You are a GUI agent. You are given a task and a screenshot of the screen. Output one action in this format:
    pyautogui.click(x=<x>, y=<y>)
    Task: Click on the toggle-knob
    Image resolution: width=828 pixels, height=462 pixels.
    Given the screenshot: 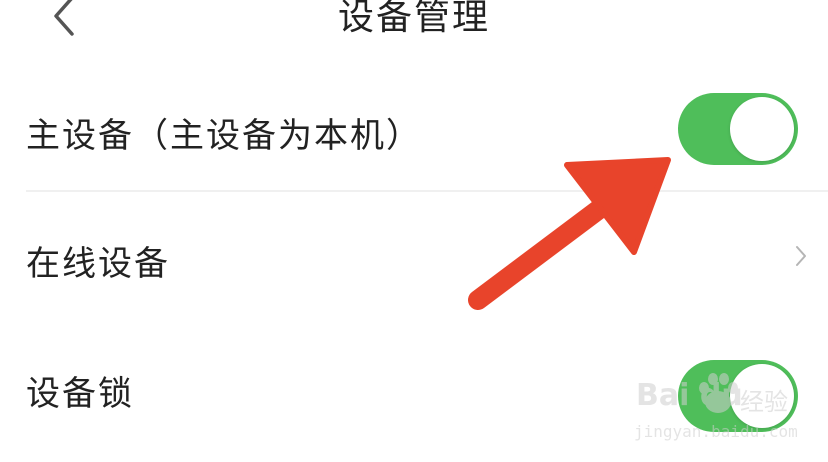 What is the action you would take?
    pyautogui.click(x=762, y=129)
    